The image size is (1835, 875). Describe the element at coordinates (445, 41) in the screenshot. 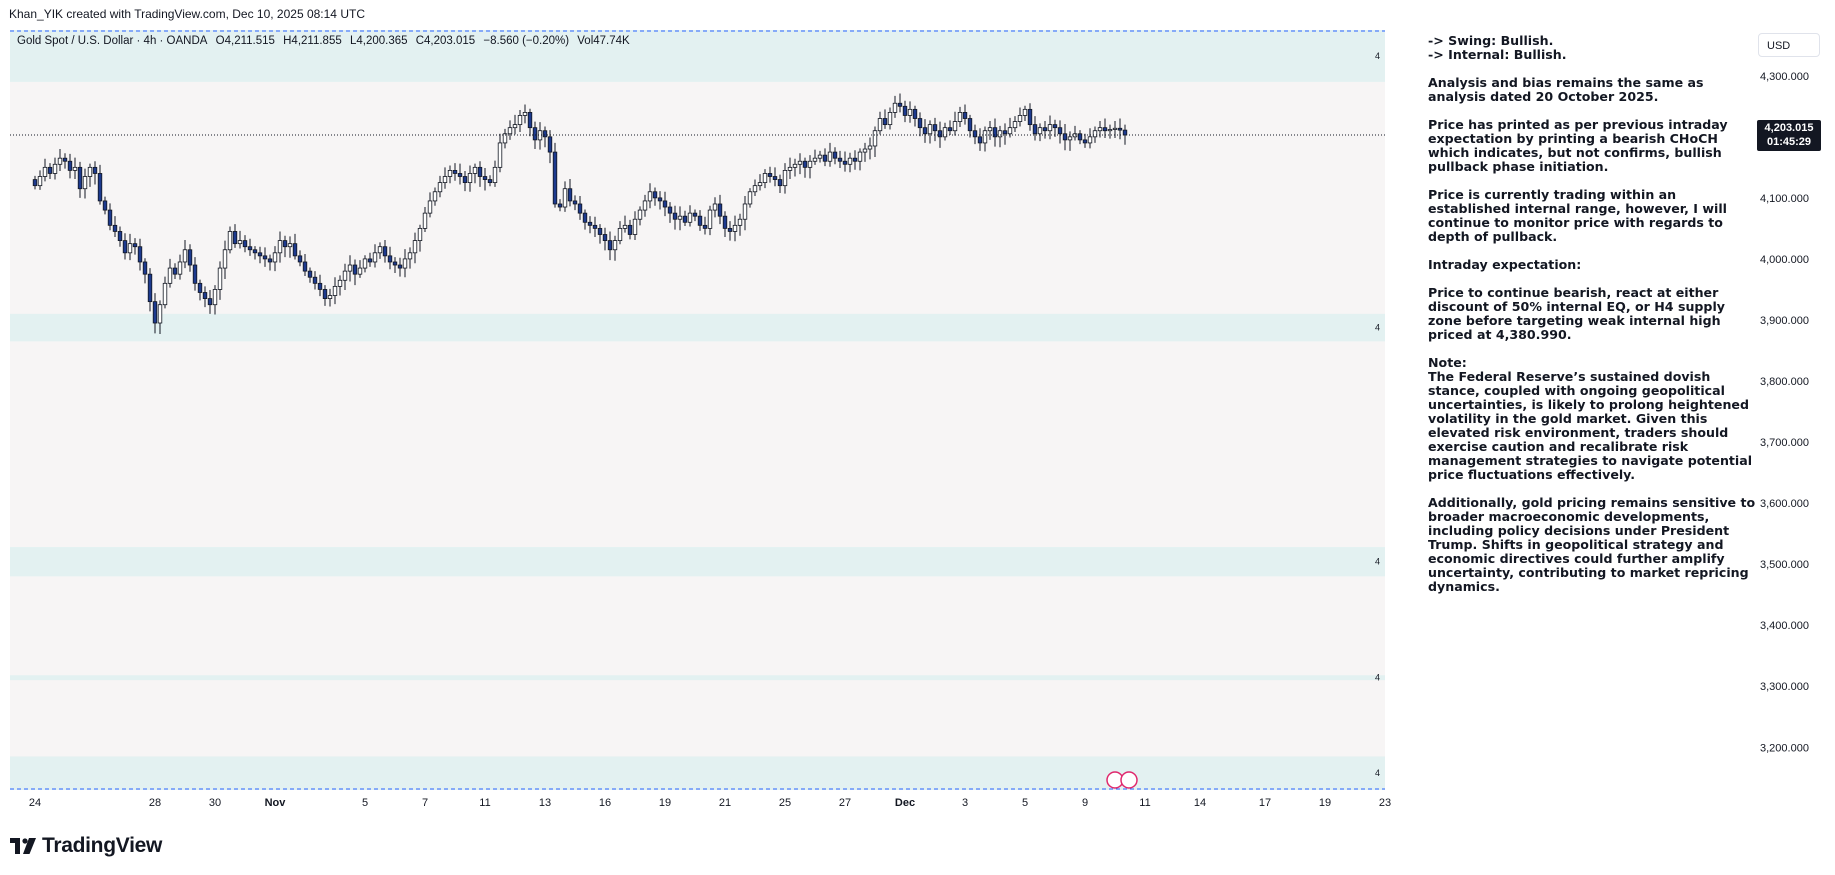

I see `ohlc-close: C4,203.015` at that location.